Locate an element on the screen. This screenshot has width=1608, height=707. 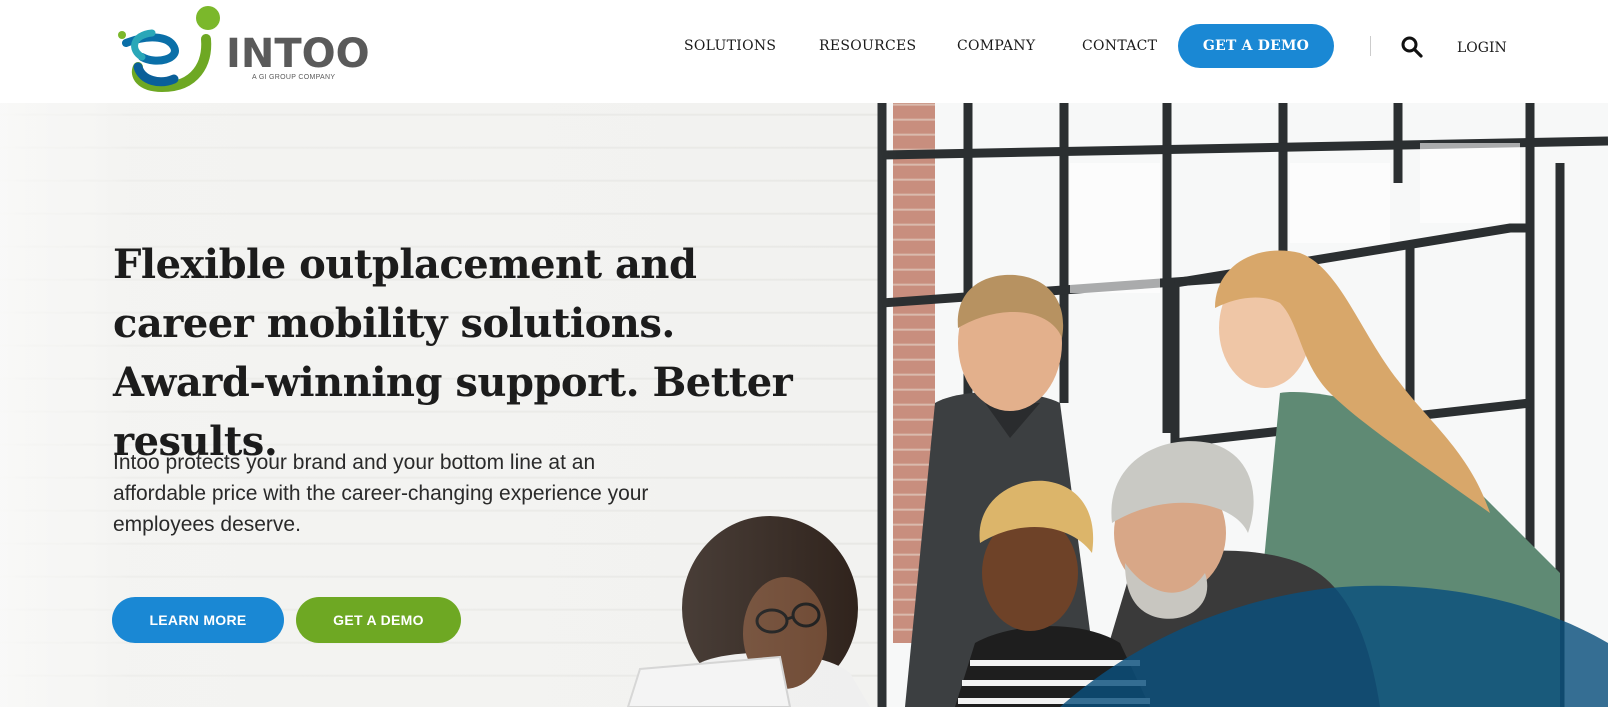
login-link: LOGIN is located at coordinates (1482, 48).